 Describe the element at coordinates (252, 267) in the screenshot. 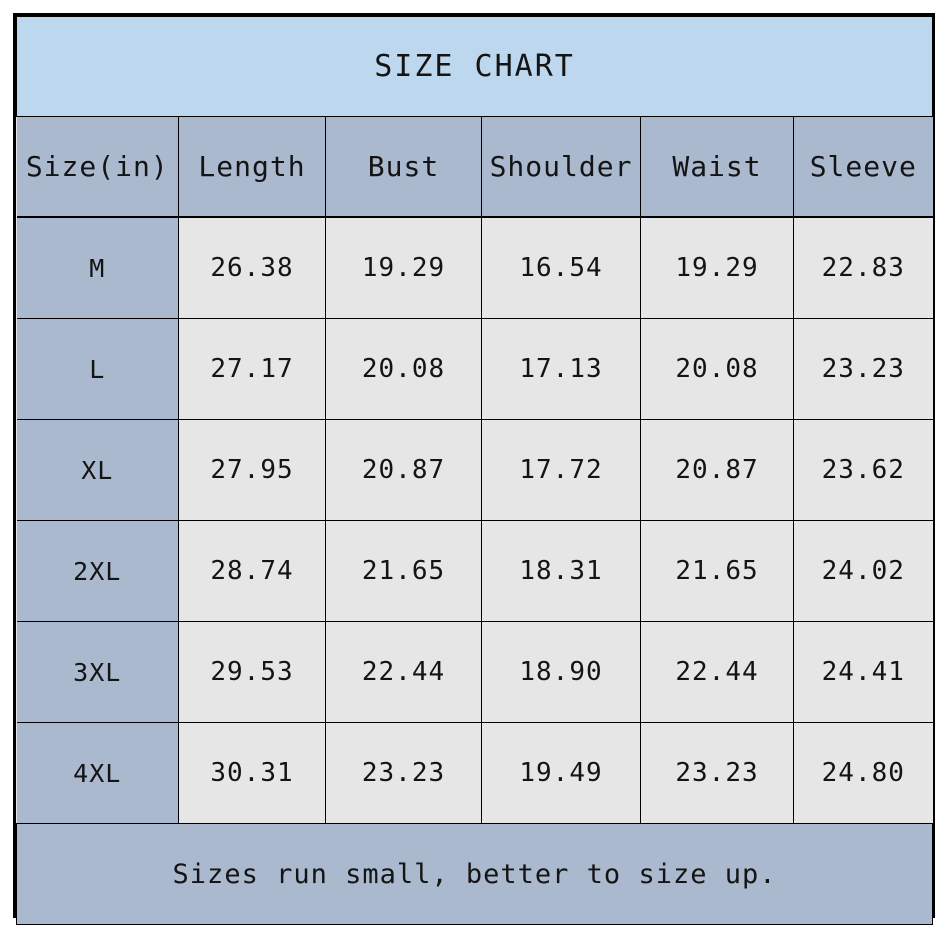

I see `cell-length: 26.38` at that location.